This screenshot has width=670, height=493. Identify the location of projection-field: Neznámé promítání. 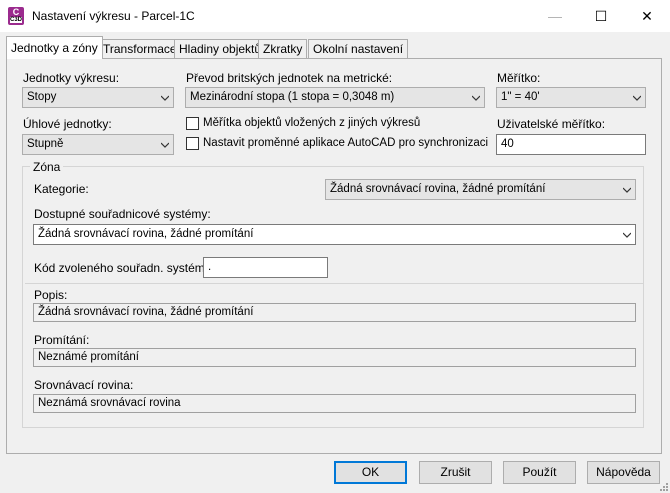
(334, 357).